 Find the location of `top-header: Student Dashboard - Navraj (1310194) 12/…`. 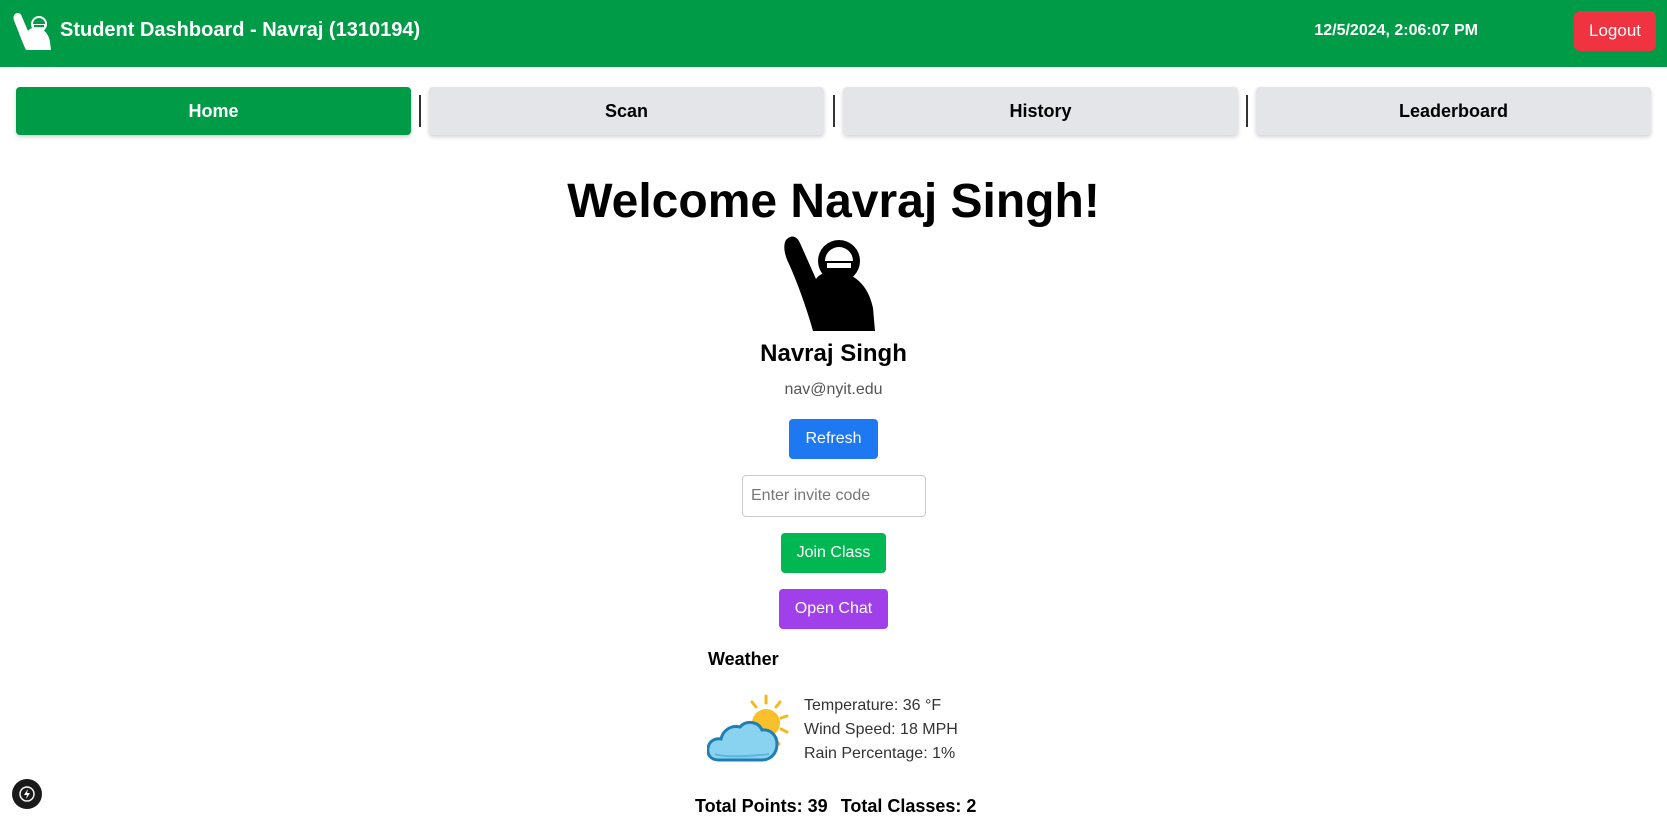

top-header: Student Dashboard - Navraj (1310194) 12/… is located at coordinates (833, 33).